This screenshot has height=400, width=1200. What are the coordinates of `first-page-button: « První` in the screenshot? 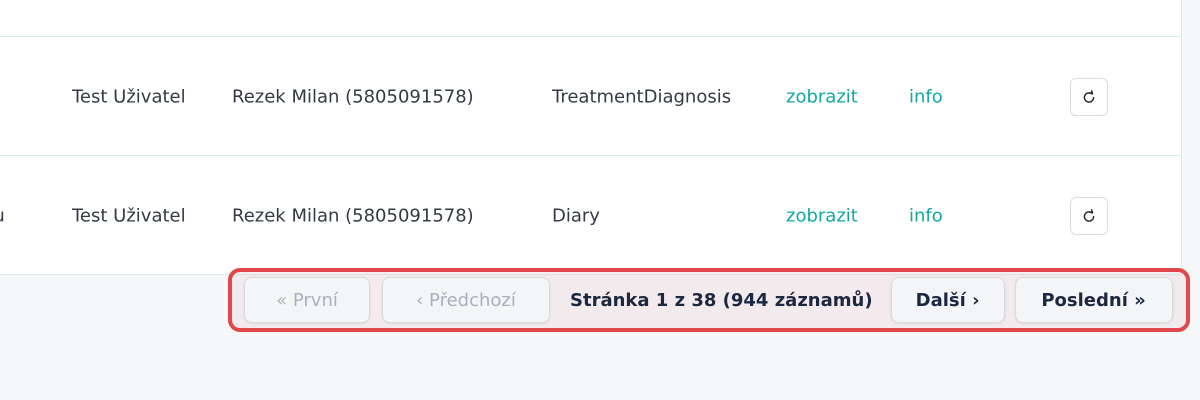 It's located at (307, 300).